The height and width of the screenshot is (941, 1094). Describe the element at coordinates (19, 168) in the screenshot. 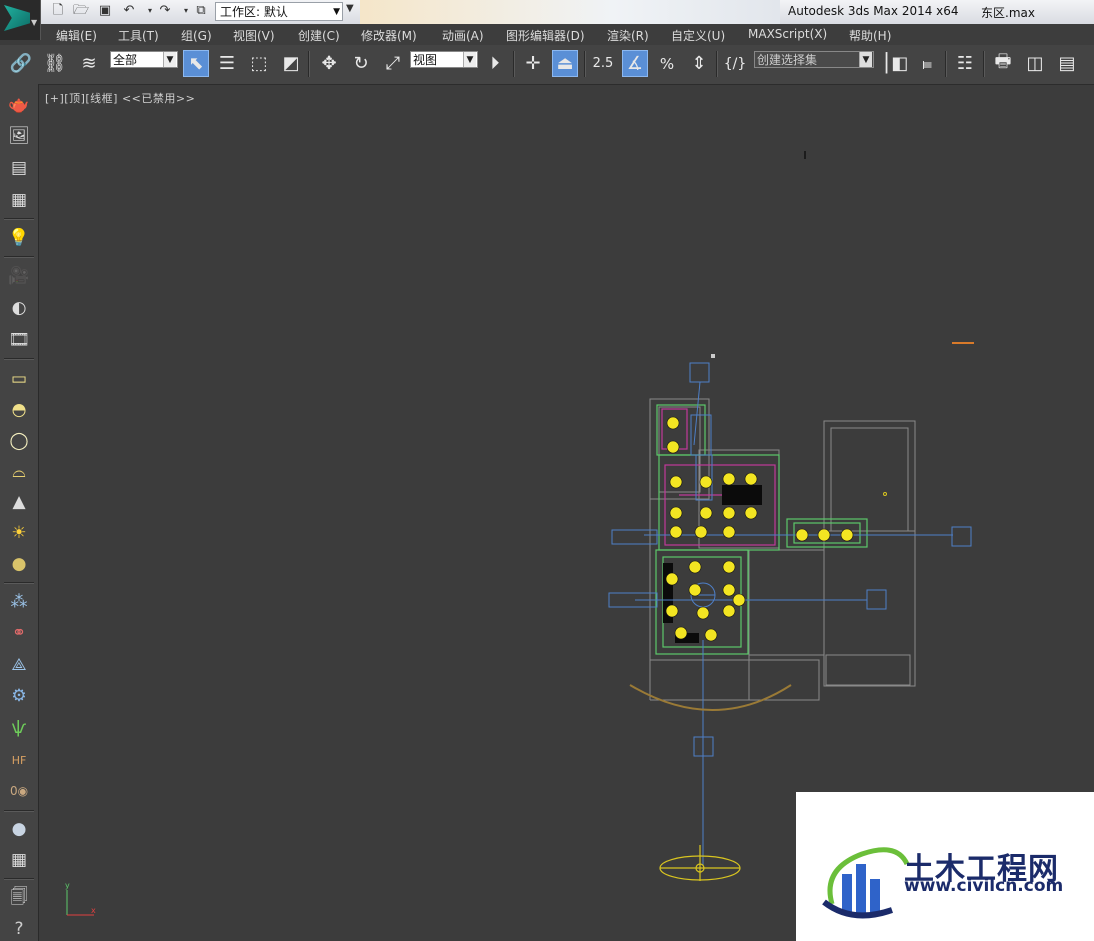

I see `material-editor-icon: ▤` at that location.